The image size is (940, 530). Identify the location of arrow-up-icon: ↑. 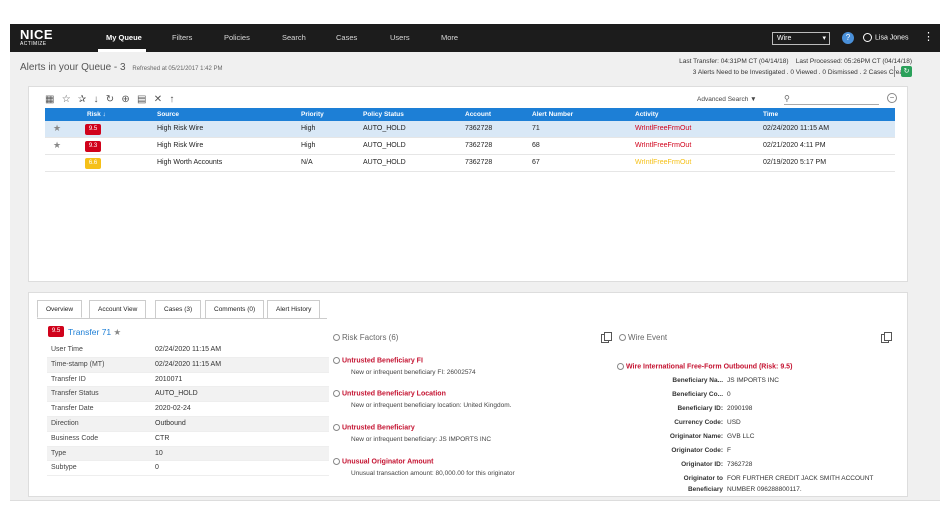
(171, 100).